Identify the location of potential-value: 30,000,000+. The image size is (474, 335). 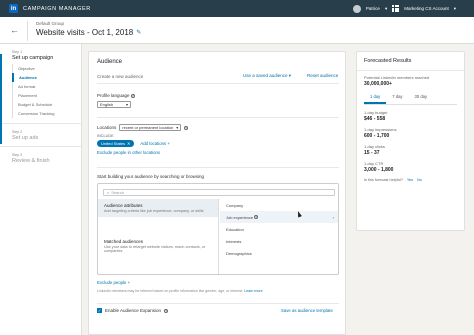
(378, 84).